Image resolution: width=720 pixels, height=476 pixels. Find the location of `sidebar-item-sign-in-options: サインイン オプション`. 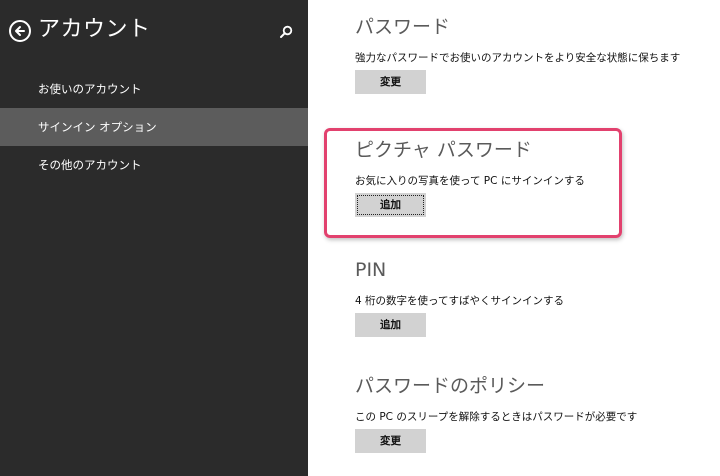

sidebar-item-sign-in-options: サインイン オプション is located at coordinates (154, 127).